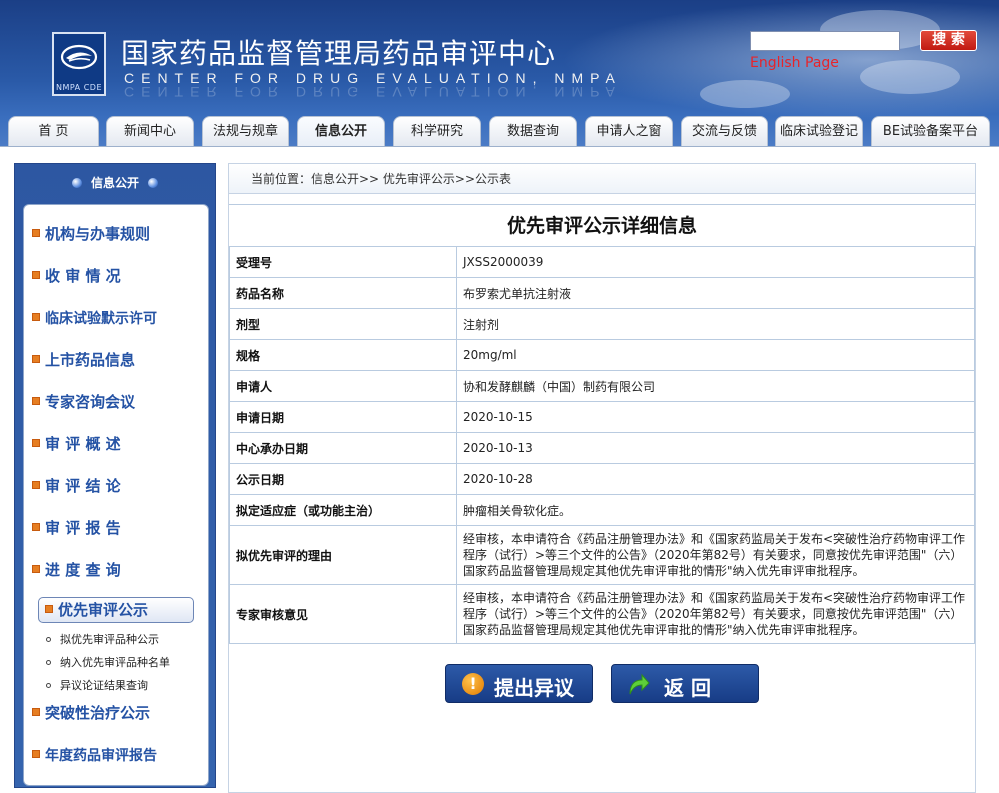  Describe the element at coordinates (437, 131) in the screenshot. I see `tab-research: 科学研究` at that location.